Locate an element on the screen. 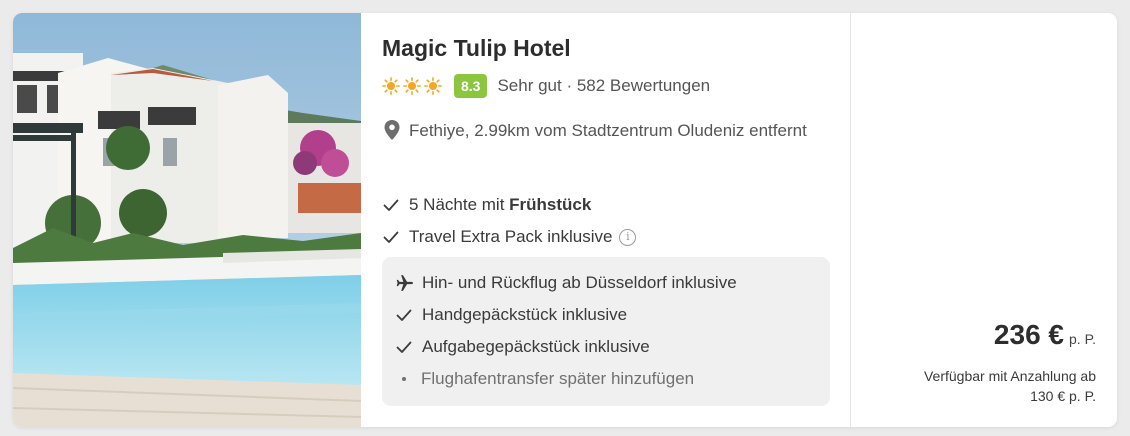 Image resolution: width=1130 pixels, height=436 pixels. price-unit: p. P. is located at coordinates (1082, 339).